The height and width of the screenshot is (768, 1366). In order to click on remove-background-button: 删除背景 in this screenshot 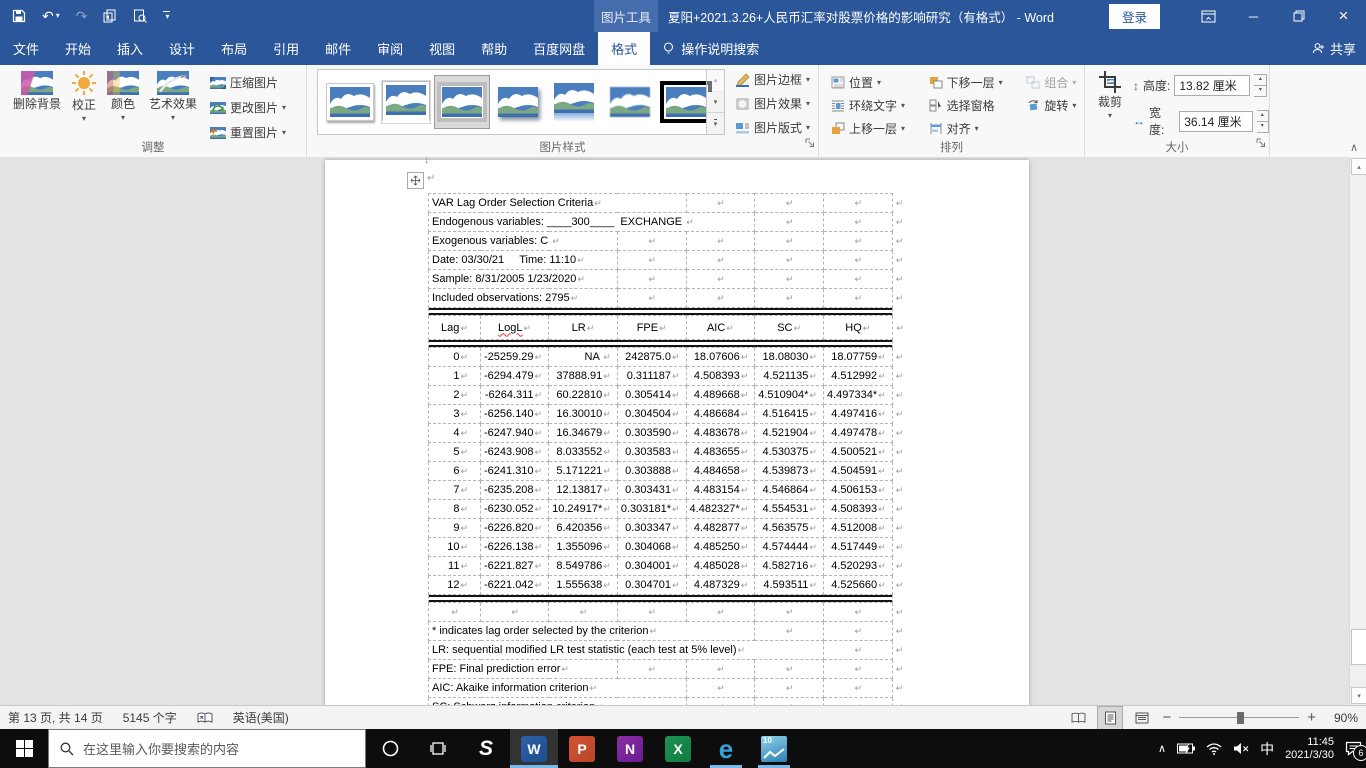, I will do `click(37, 88)`.